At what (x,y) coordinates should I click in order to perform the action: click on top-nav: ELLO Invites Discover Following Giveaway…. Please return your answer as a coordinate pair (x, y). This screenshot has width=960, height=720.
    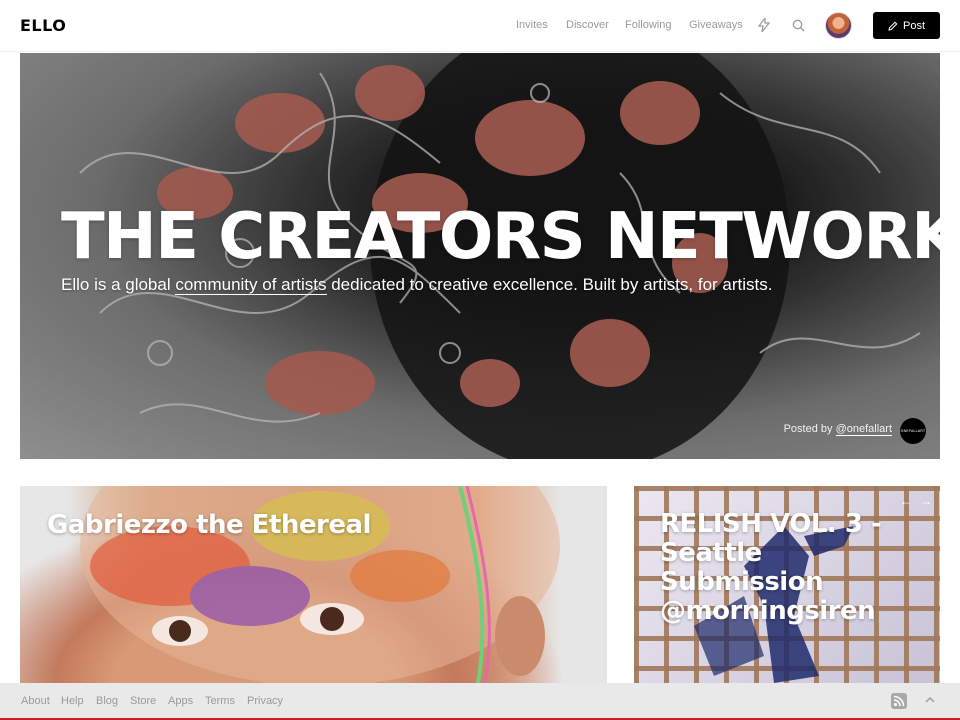
    Looking at the image, I should click on (480, 26).